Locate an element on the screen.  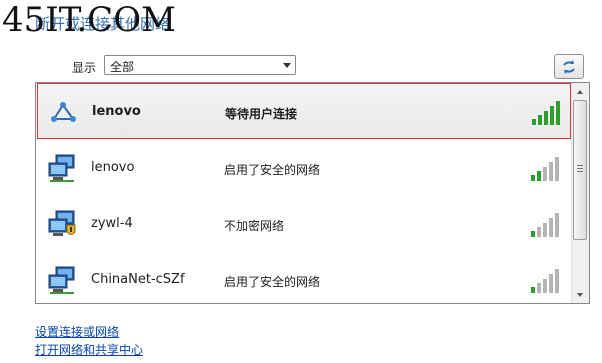
vertical-scrollbar is located at coordinates (580, 193).